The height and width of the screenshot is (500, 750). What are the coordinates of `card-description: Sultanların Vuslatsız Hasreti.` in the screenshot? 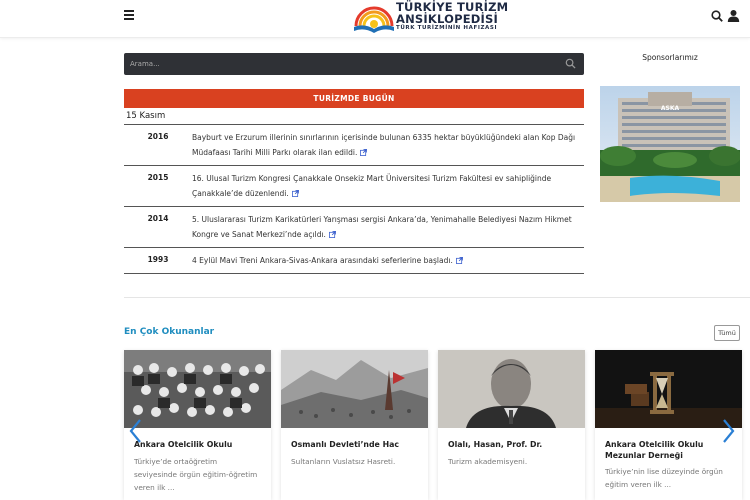 It's located at (343, 461).